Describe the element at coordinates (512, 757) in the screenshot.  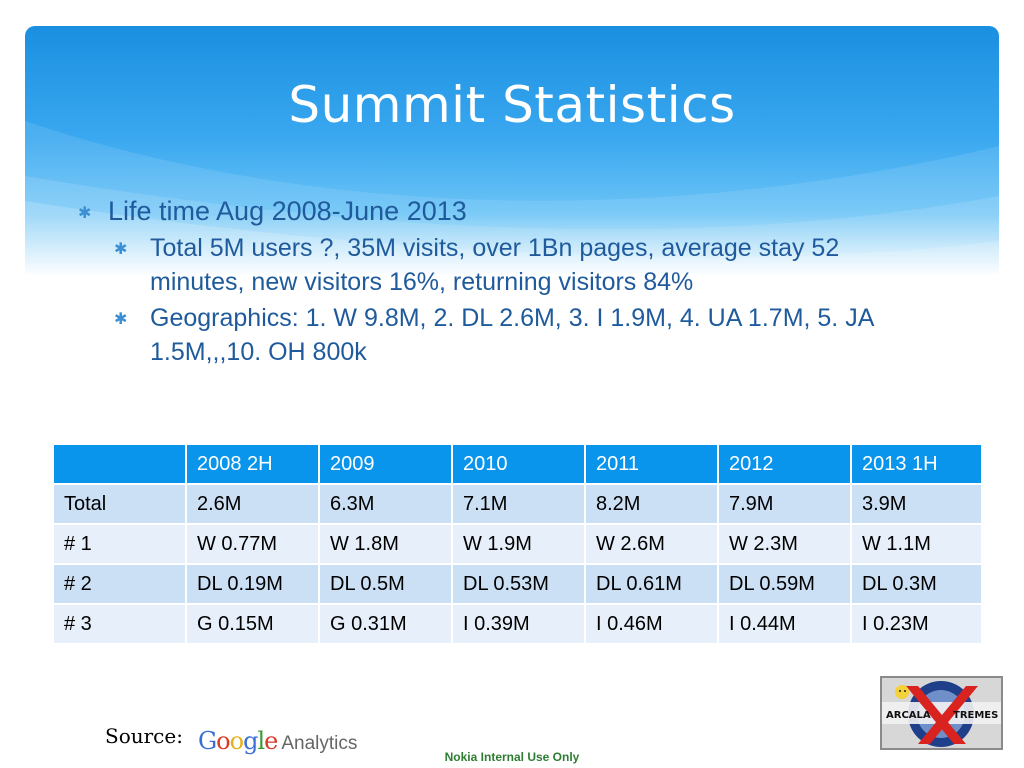
I see `confidentiality-notice: Nokia Internal Use Only` at that location.